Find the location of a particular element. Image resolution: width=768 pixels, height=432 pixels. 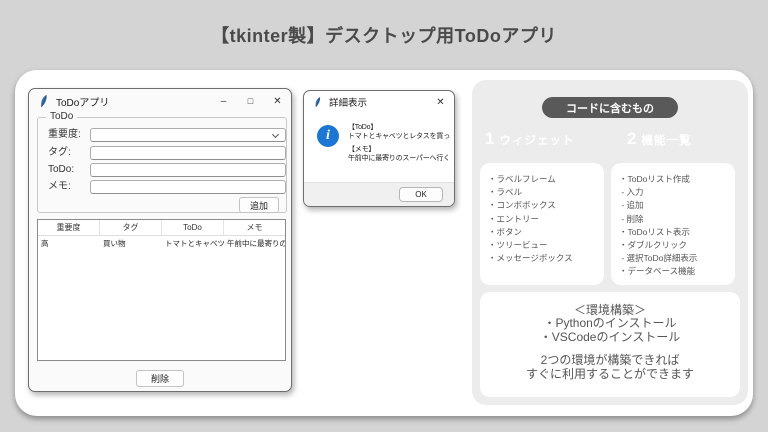

add-button: 追加 is located at coordinates (259, 205).